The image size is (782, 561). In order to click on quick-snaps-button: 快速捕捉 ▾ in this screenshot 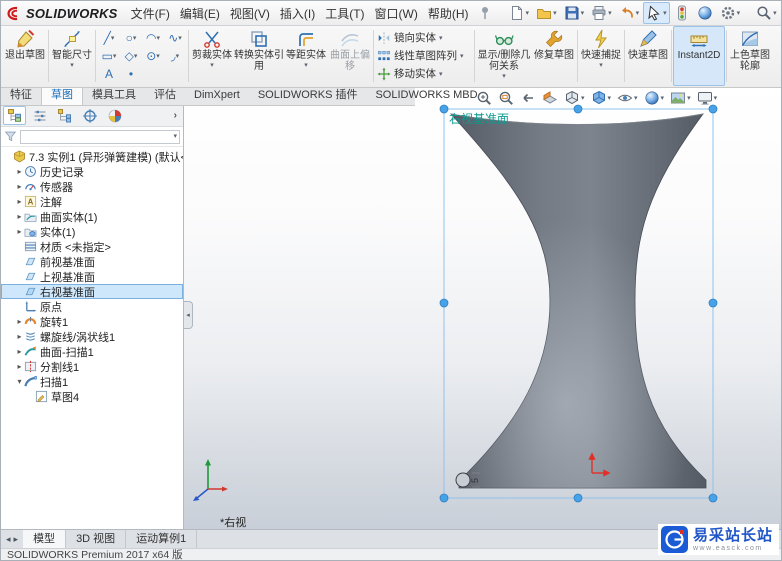, I will do `click(601, 56)`.